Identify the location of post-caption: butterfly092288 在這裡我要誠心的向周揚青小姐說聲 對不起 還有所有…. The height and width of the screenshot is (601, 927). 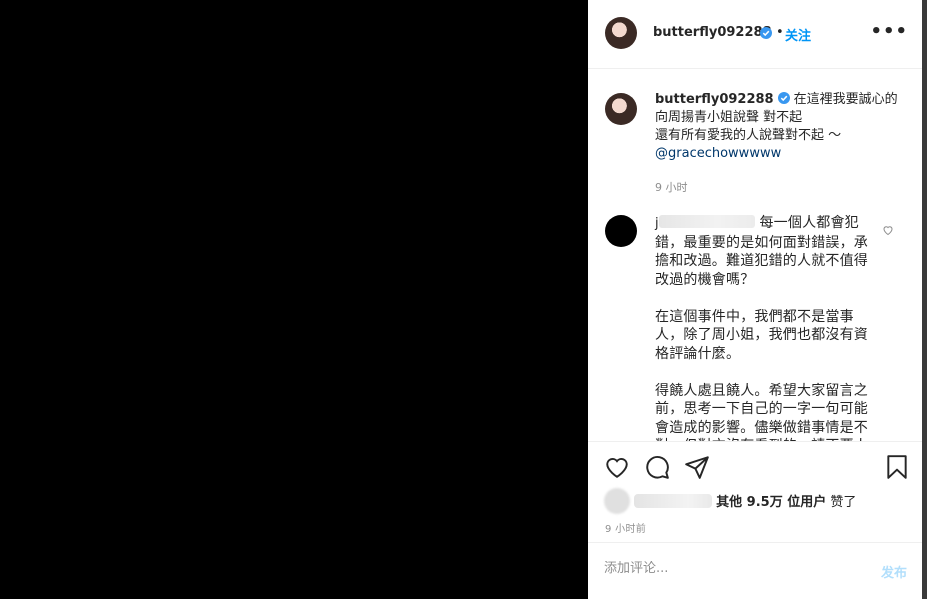
(777, 127).